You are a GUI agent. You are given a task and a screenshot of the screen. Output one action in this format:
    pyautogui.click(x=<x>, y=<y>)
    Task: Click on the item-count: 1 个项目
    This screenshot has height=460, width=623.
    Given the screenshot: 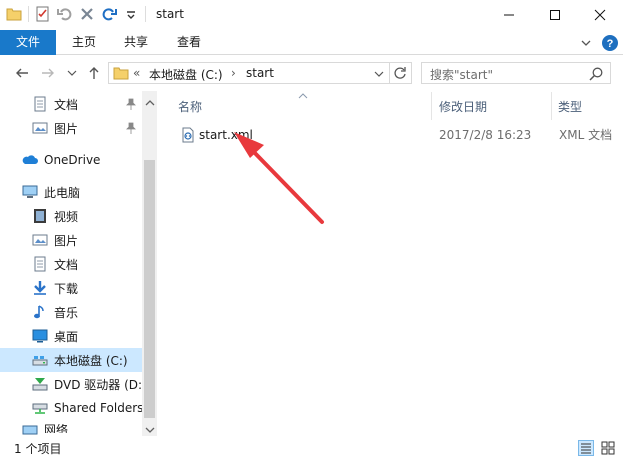 What is the action you would take?
    pyautogui.click(x=38, y=449)
    